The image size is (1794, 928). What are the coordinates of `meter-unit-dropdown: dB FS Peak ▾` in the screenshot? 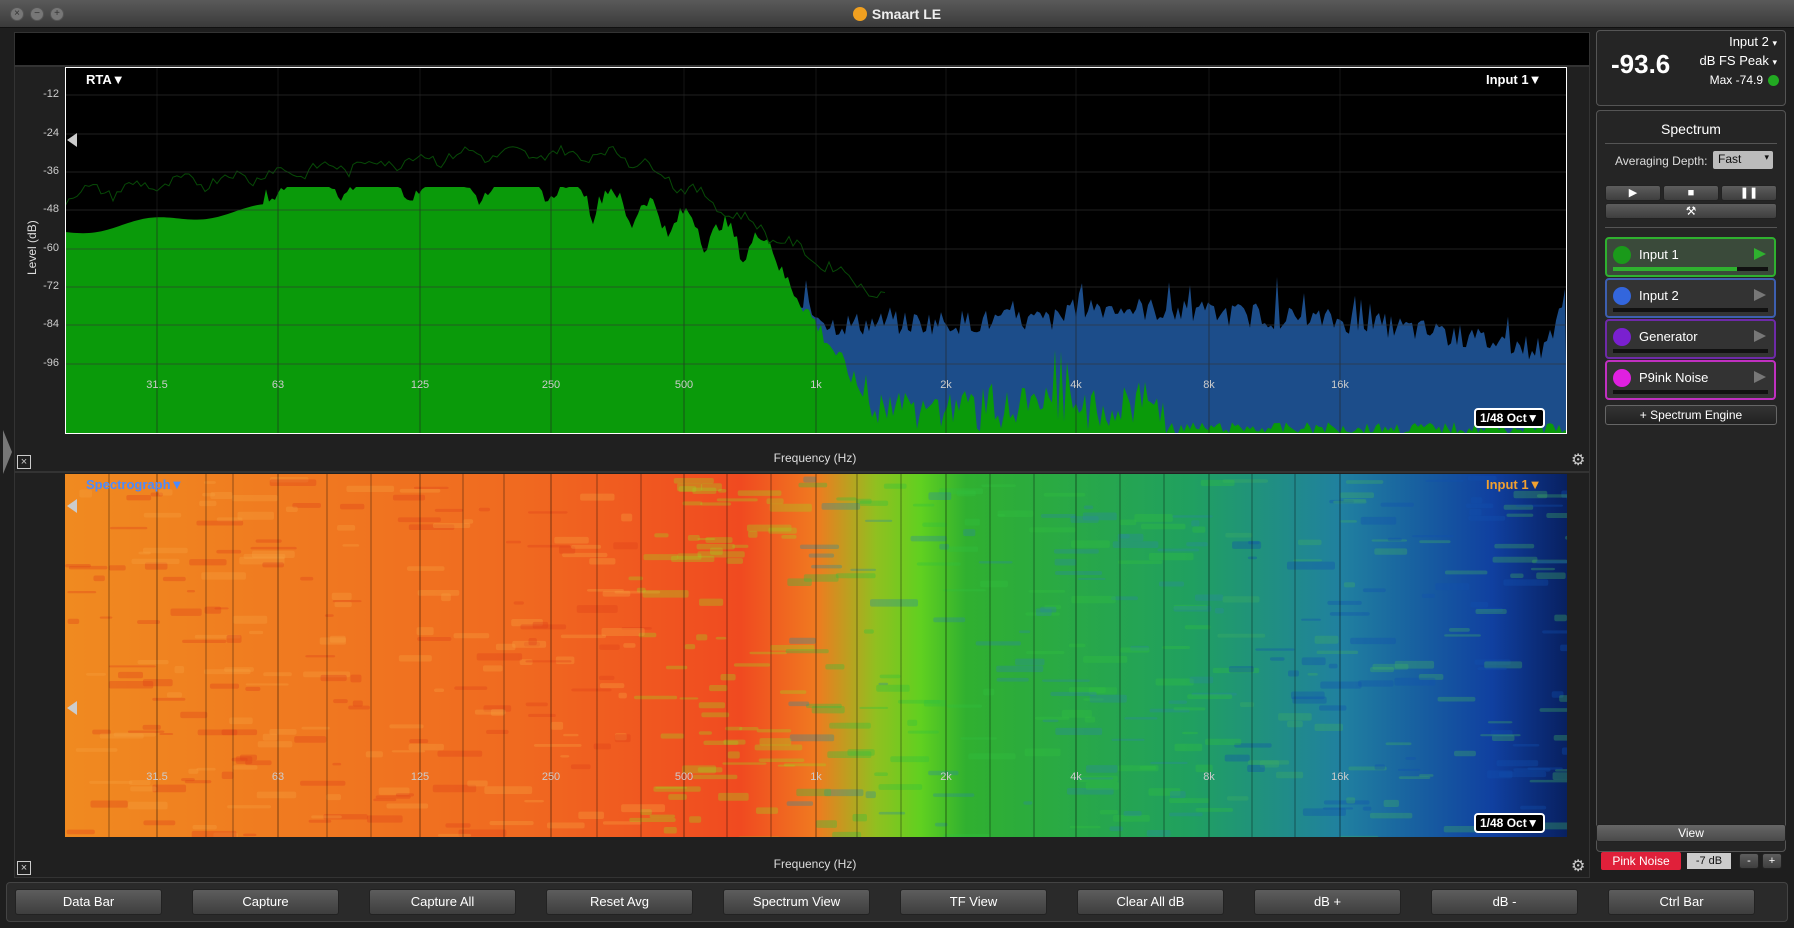 It's located at (1738, 60).